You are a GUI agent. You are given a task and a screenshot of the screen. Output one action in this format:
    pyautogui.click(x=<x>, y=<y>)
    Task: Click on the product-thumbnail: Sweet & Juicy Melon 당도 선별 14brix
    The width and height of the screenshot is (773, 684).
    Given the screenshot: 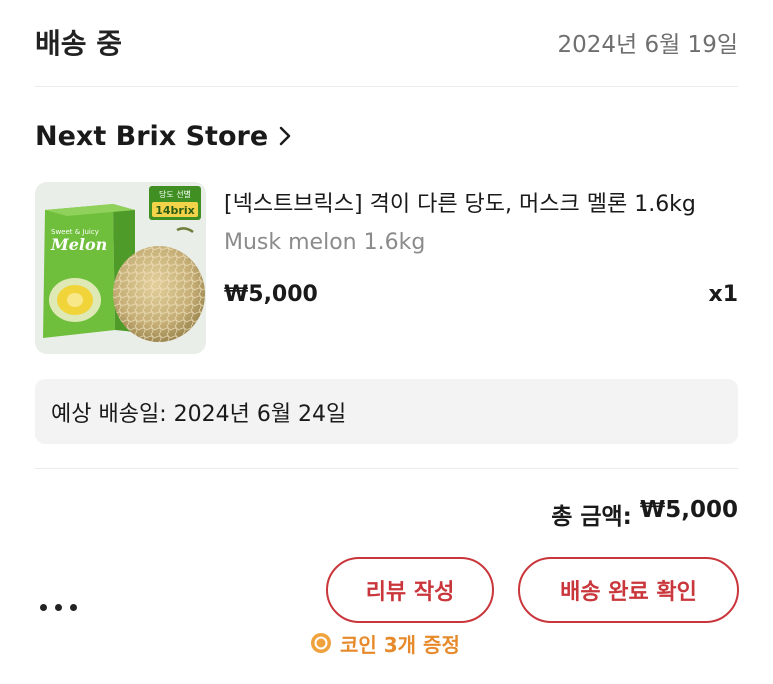 What is the action you would take?
    pyautogui.click(x=120, y=268)
    